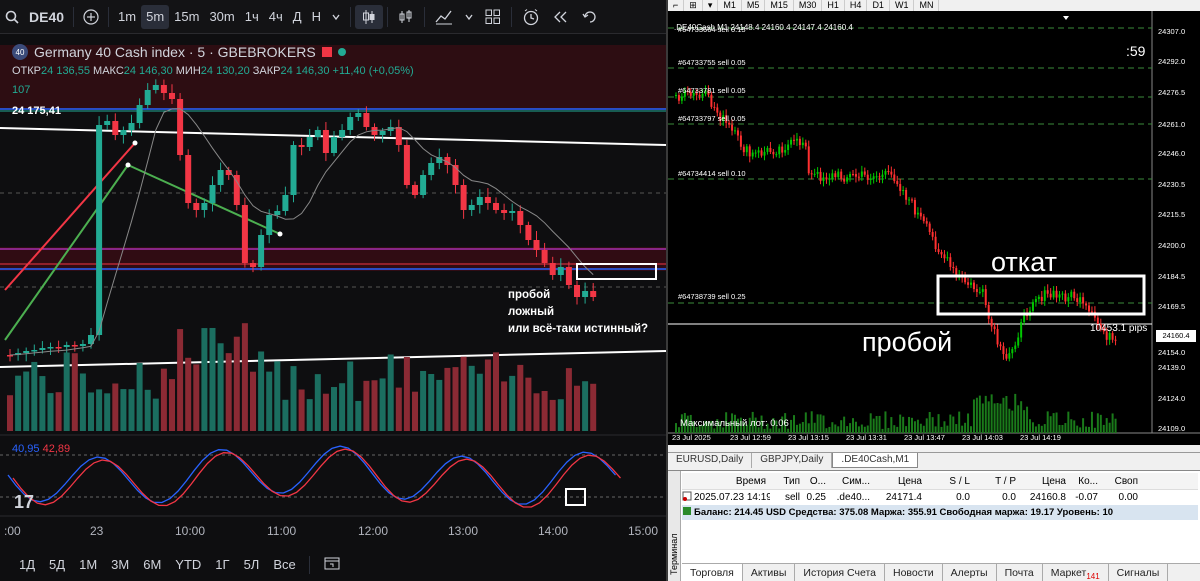 The width and height of the screenshot is (1200, 581). Describe the element at coordinates (88, 564) in the screenshot. I see `range-1m: 1М` at that location.